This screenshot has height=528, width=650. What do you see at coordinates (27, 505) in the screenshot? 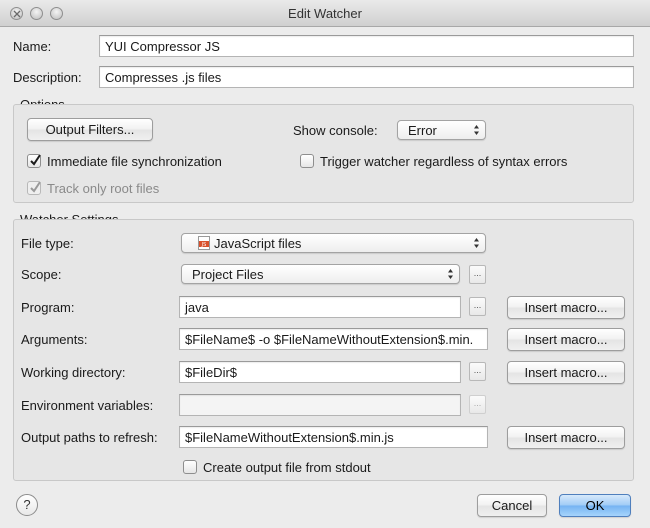
I see `help-button: ?` at bounding box center [27, 505].